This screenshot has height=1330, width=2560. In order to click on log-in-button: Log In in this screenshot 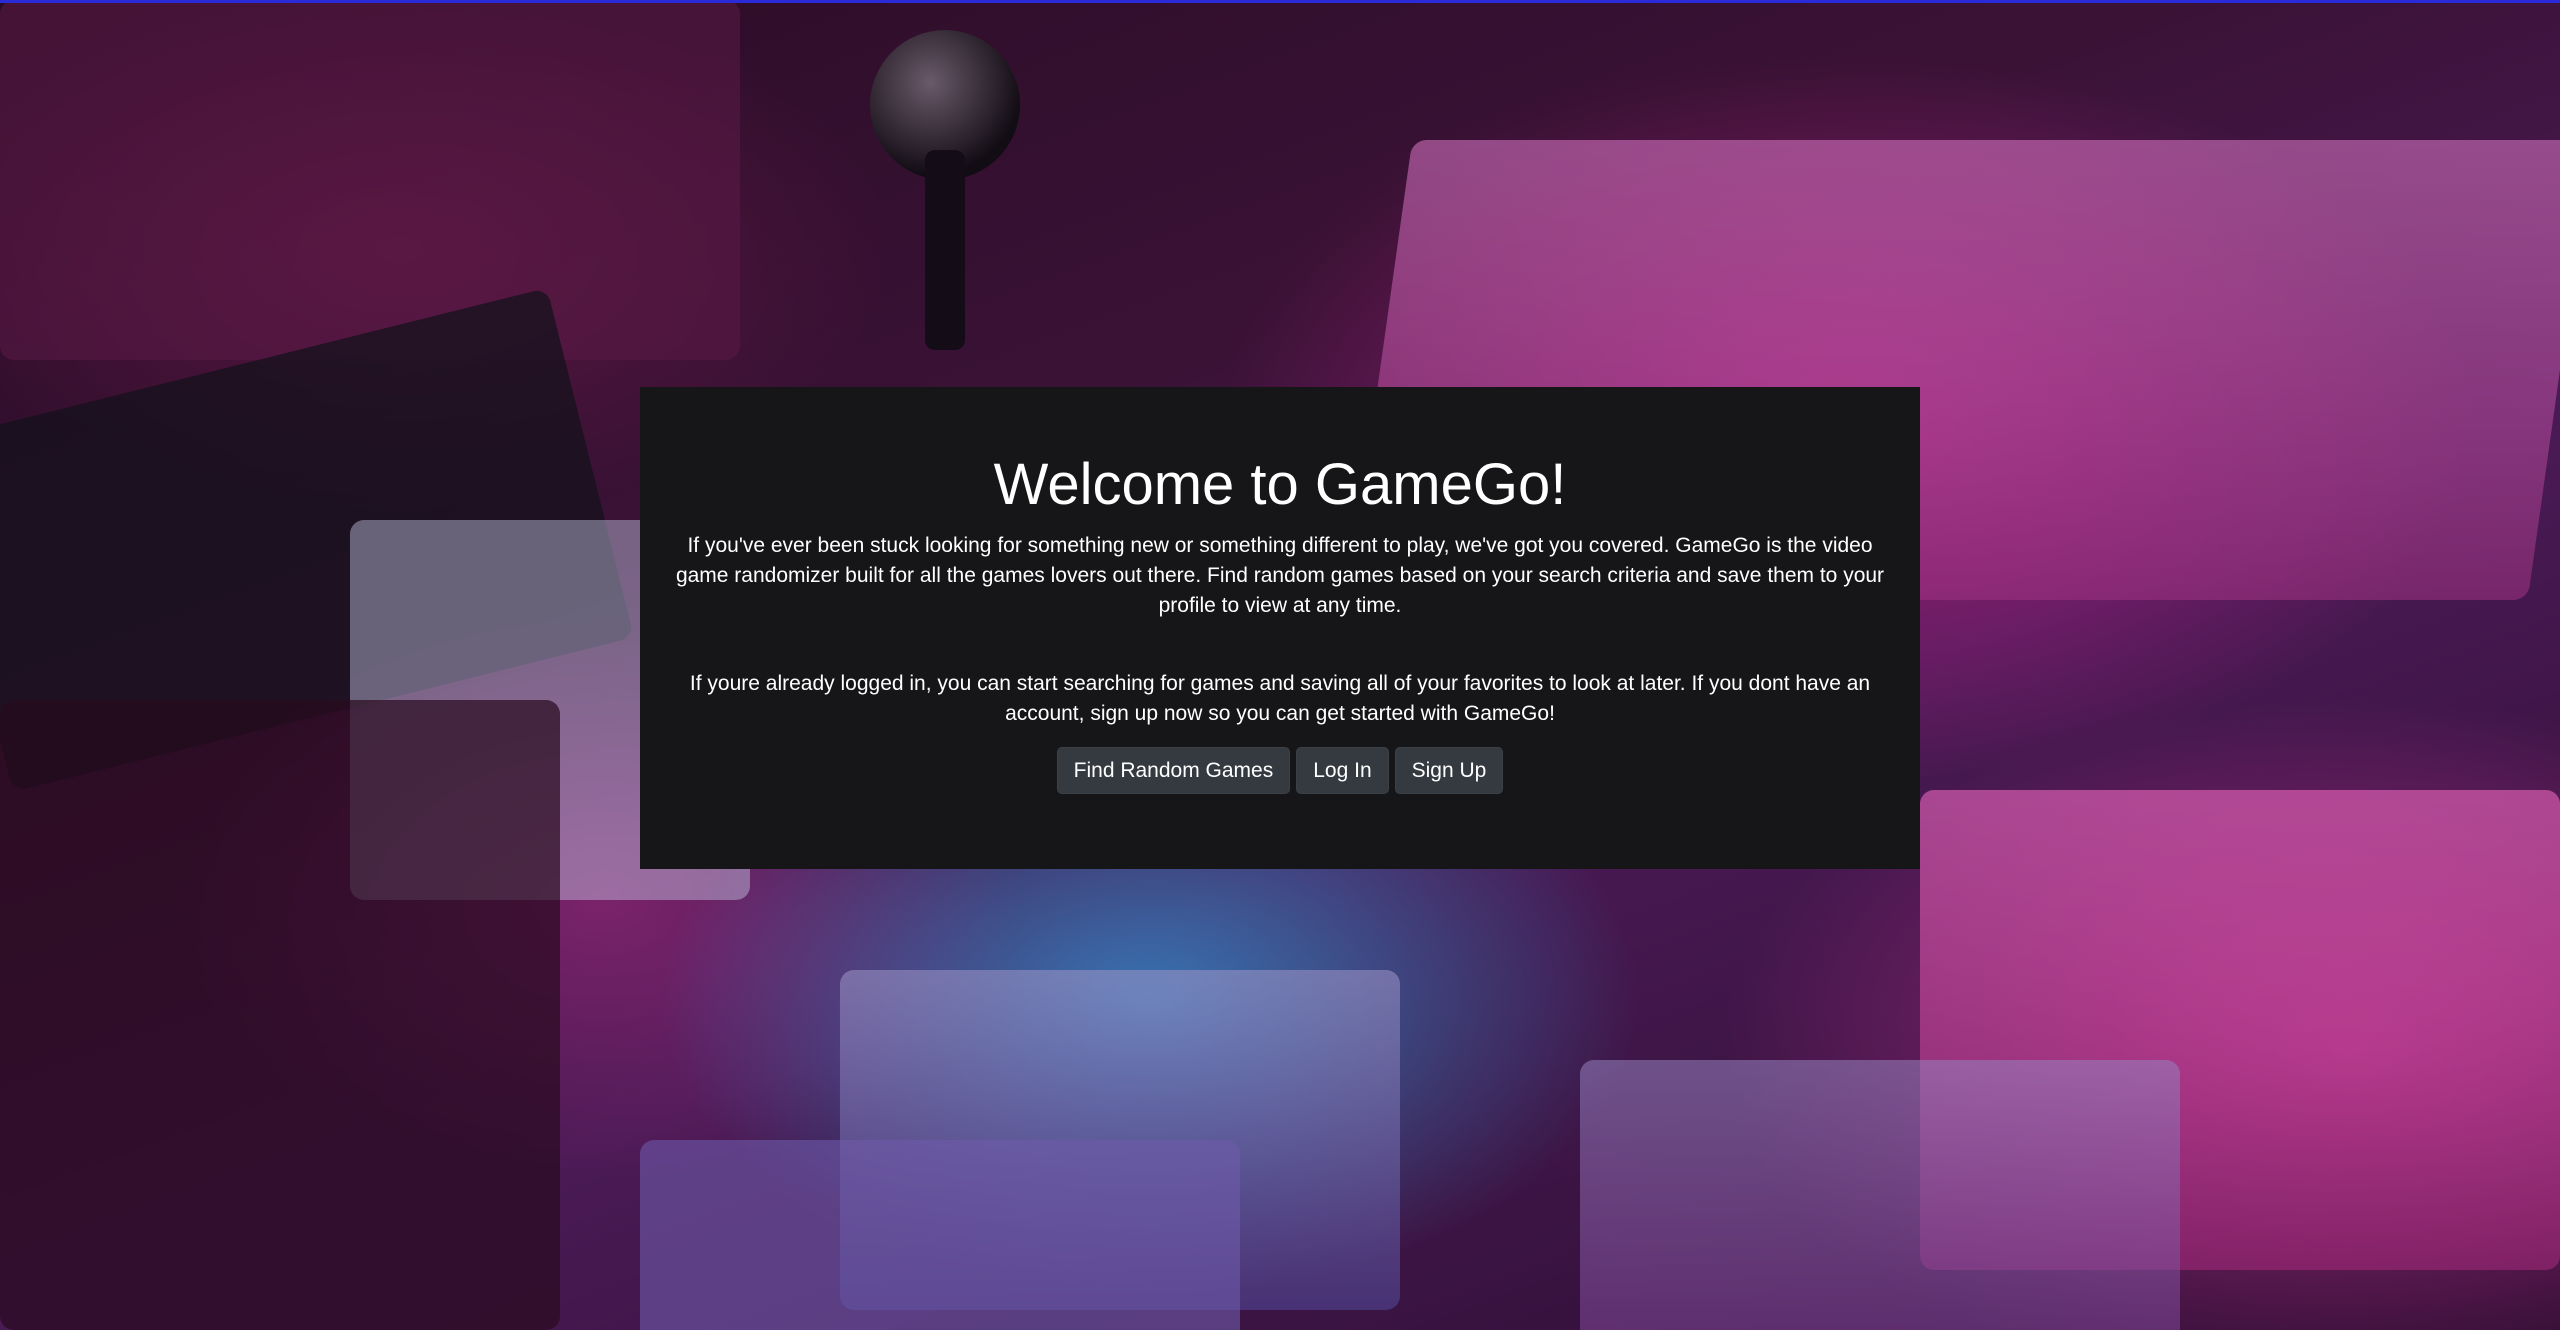, I will do `click(1342, 770)`.